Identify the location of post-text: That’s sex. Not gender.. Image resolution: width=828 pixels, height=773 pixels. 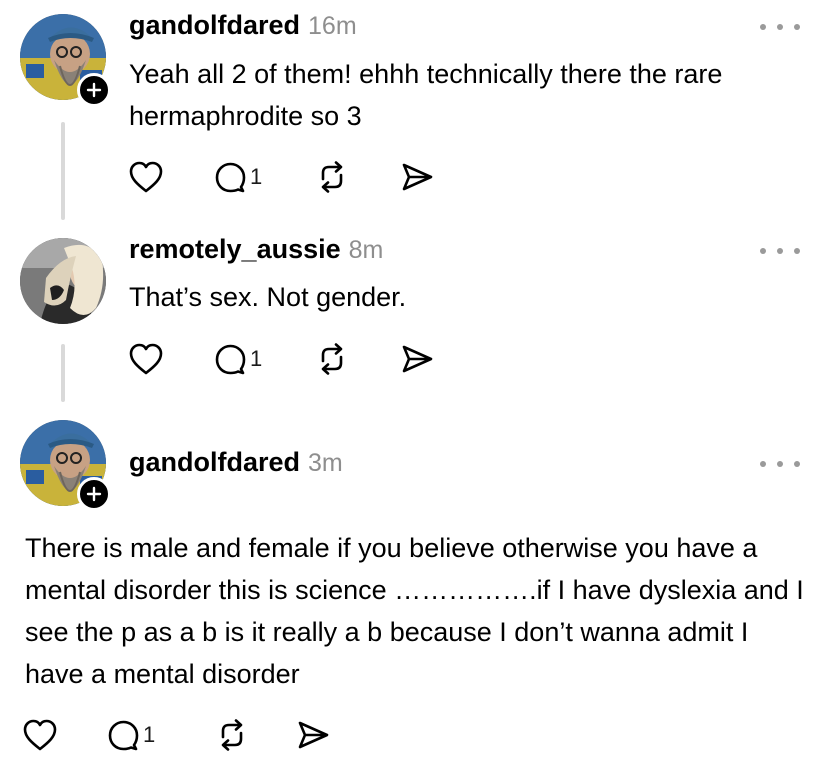
(268, 297).